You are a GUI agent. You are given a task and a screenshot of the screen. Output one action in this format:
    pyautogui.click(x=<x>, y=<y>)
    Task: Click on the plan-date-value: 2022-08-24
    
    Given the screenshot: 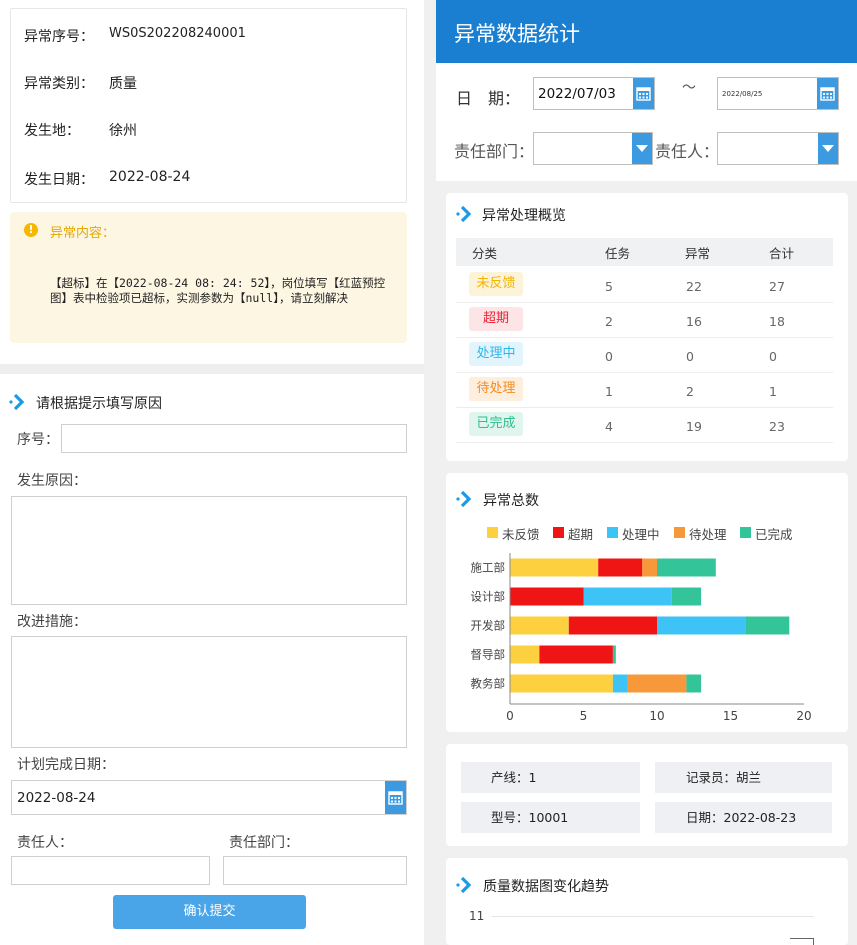 What is the action you would take?
    pyautogui.click(x=56, y=798)
    